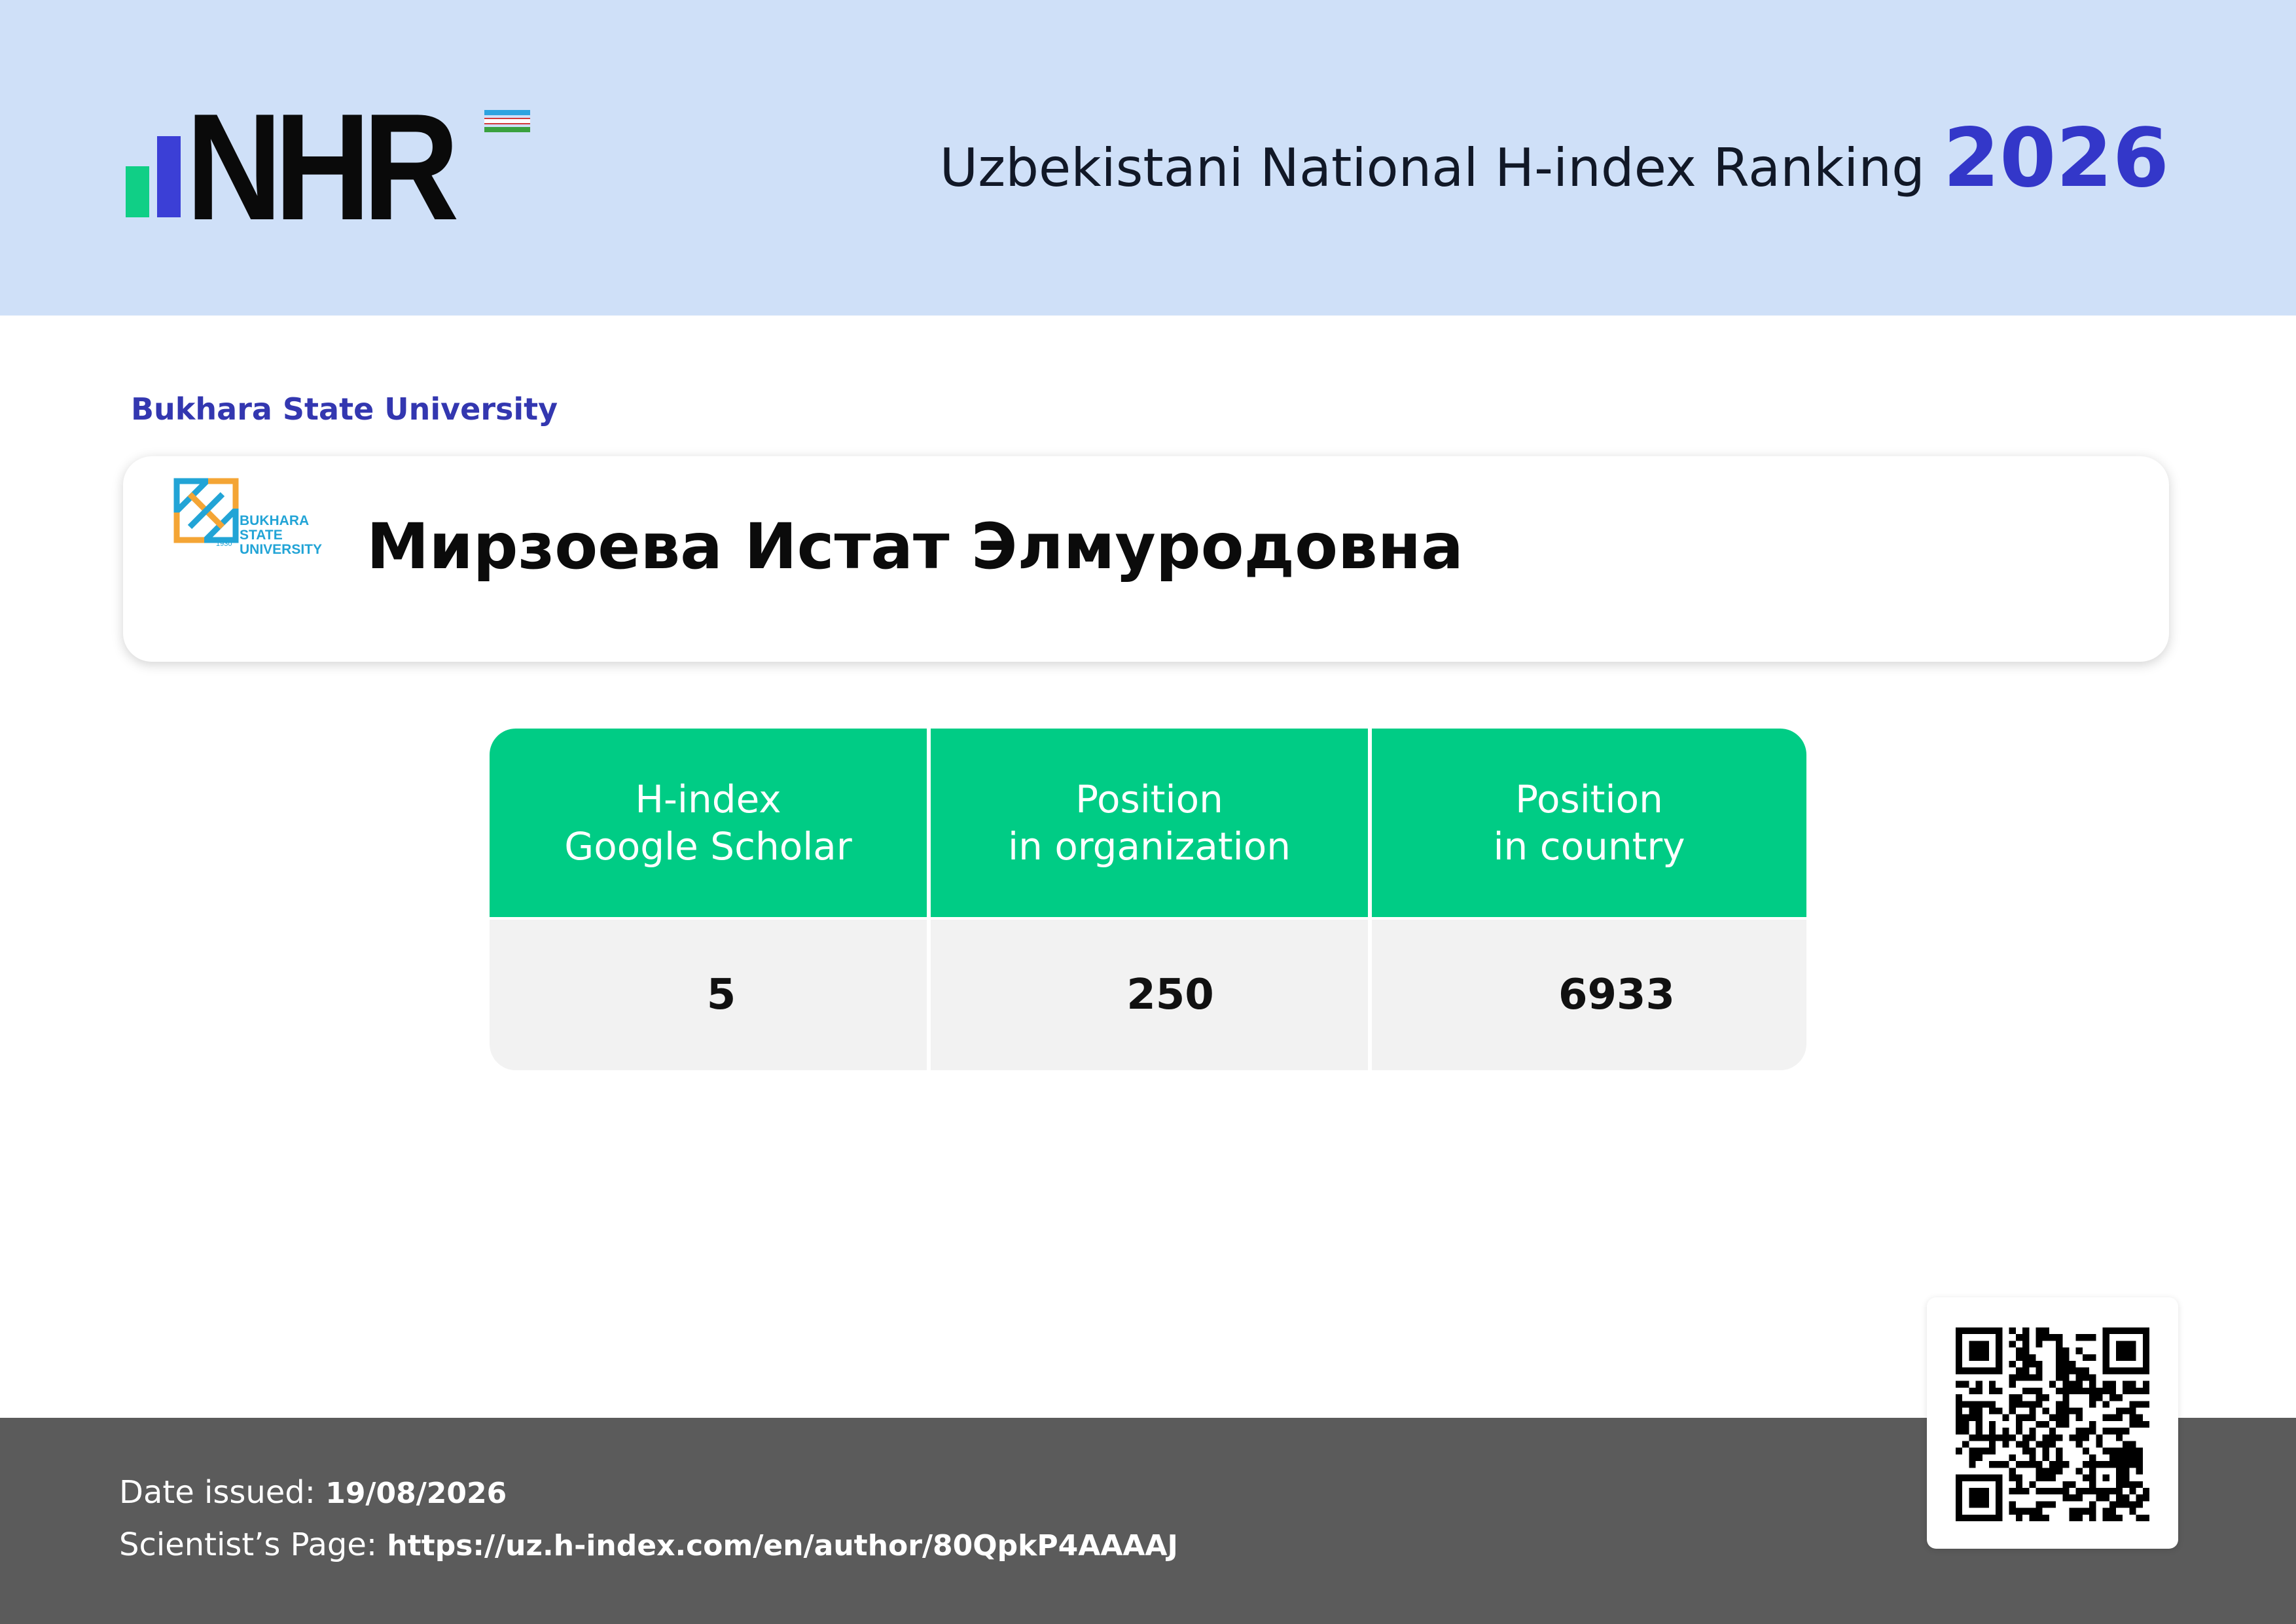 The height and width of the screenshot is (1624, 2296). I want to click on qr-code-card, so click(2052, 1423).